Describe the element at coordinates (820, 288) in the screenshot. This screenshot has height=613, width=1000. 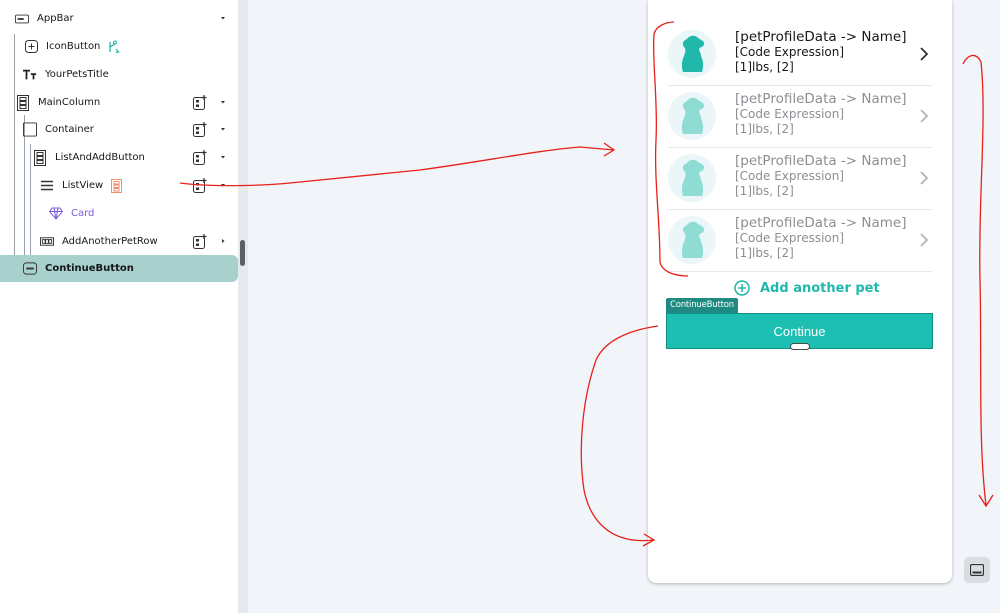
I see `add-another-pet-label: Add another pet` at that location.